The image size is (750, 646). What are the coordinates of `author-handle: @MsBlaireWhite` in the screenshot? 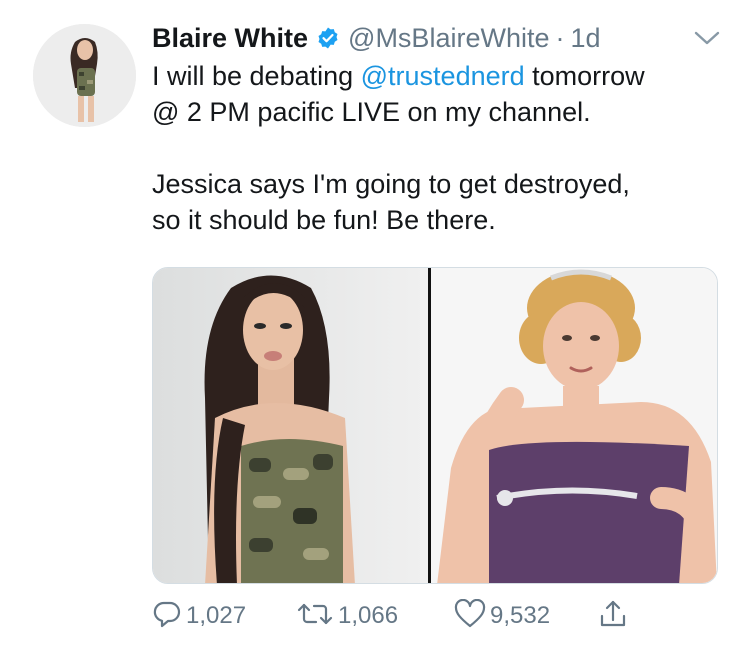 It's located at (448, 38).